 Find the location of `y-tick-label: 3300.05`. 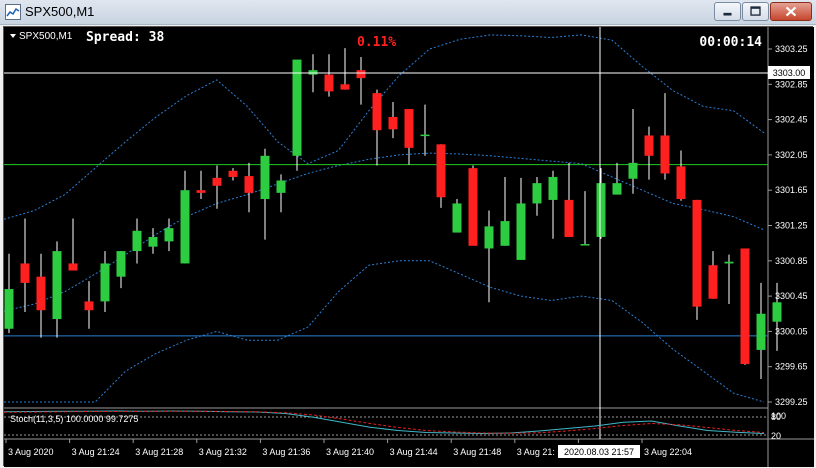

y-tick-label: 3300.05 is located at coordinates (791, 331).